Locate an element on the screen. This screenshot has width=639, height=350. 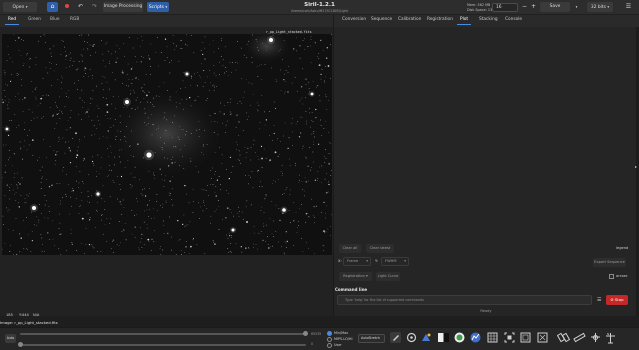
histogram-button is located at coordinates (475, 337).